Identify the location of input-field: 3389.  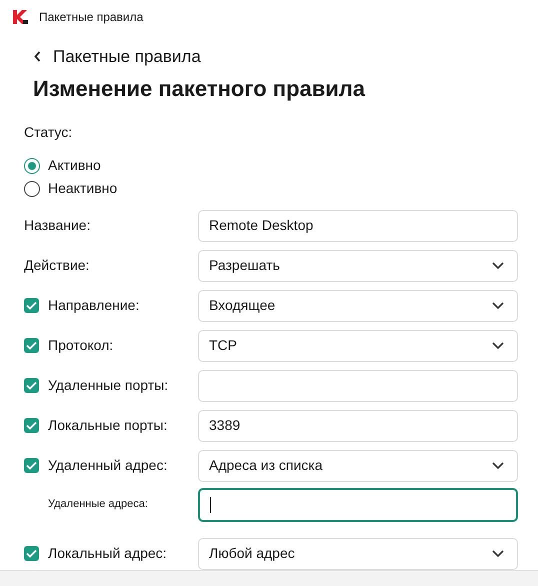
(358, 426).